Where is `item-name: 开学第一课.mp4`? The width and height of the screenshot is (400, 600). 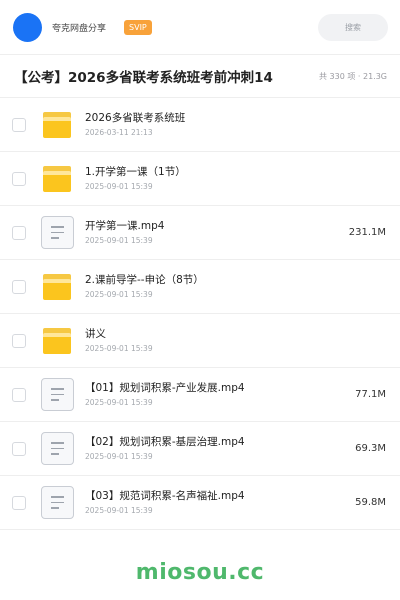
item-name: 开学第一课.mp4 is located at coordinates (125, 226).